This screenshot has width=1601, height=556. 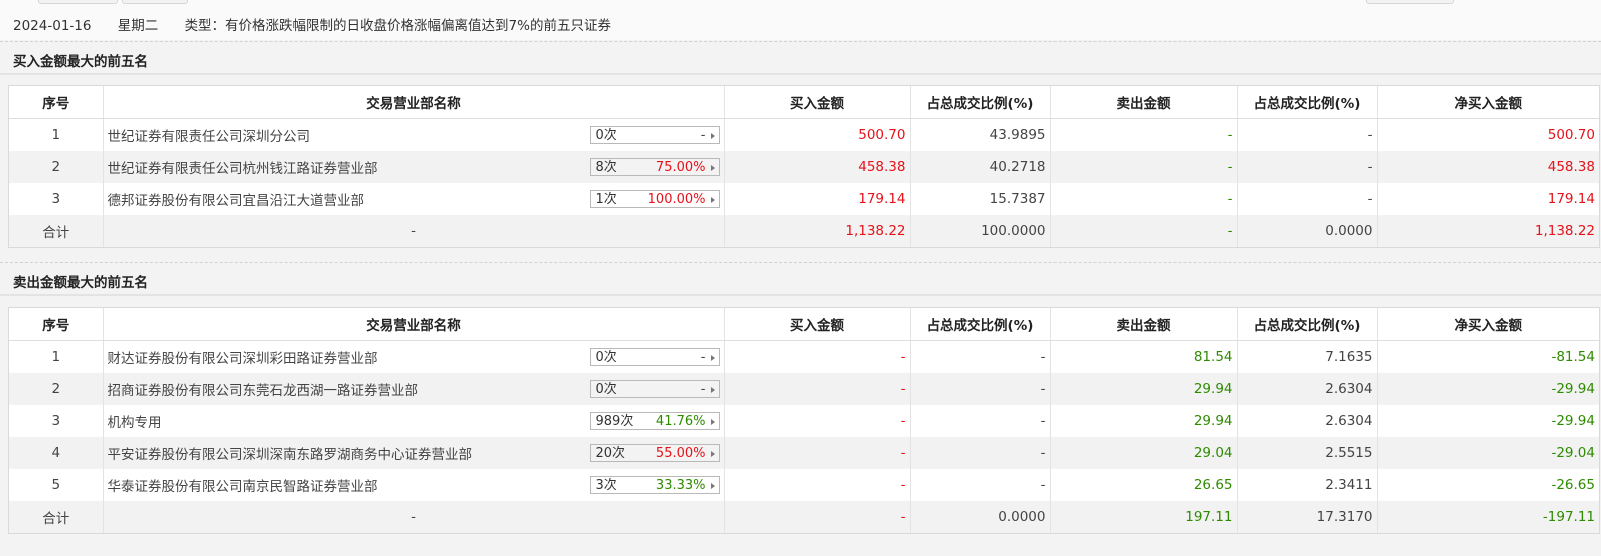 What do you see at coordinates (980, 102) in the screenshot?
I see `col-header-buy-ratio: 占总成交比例(%)` at bounding box center [980, 102].